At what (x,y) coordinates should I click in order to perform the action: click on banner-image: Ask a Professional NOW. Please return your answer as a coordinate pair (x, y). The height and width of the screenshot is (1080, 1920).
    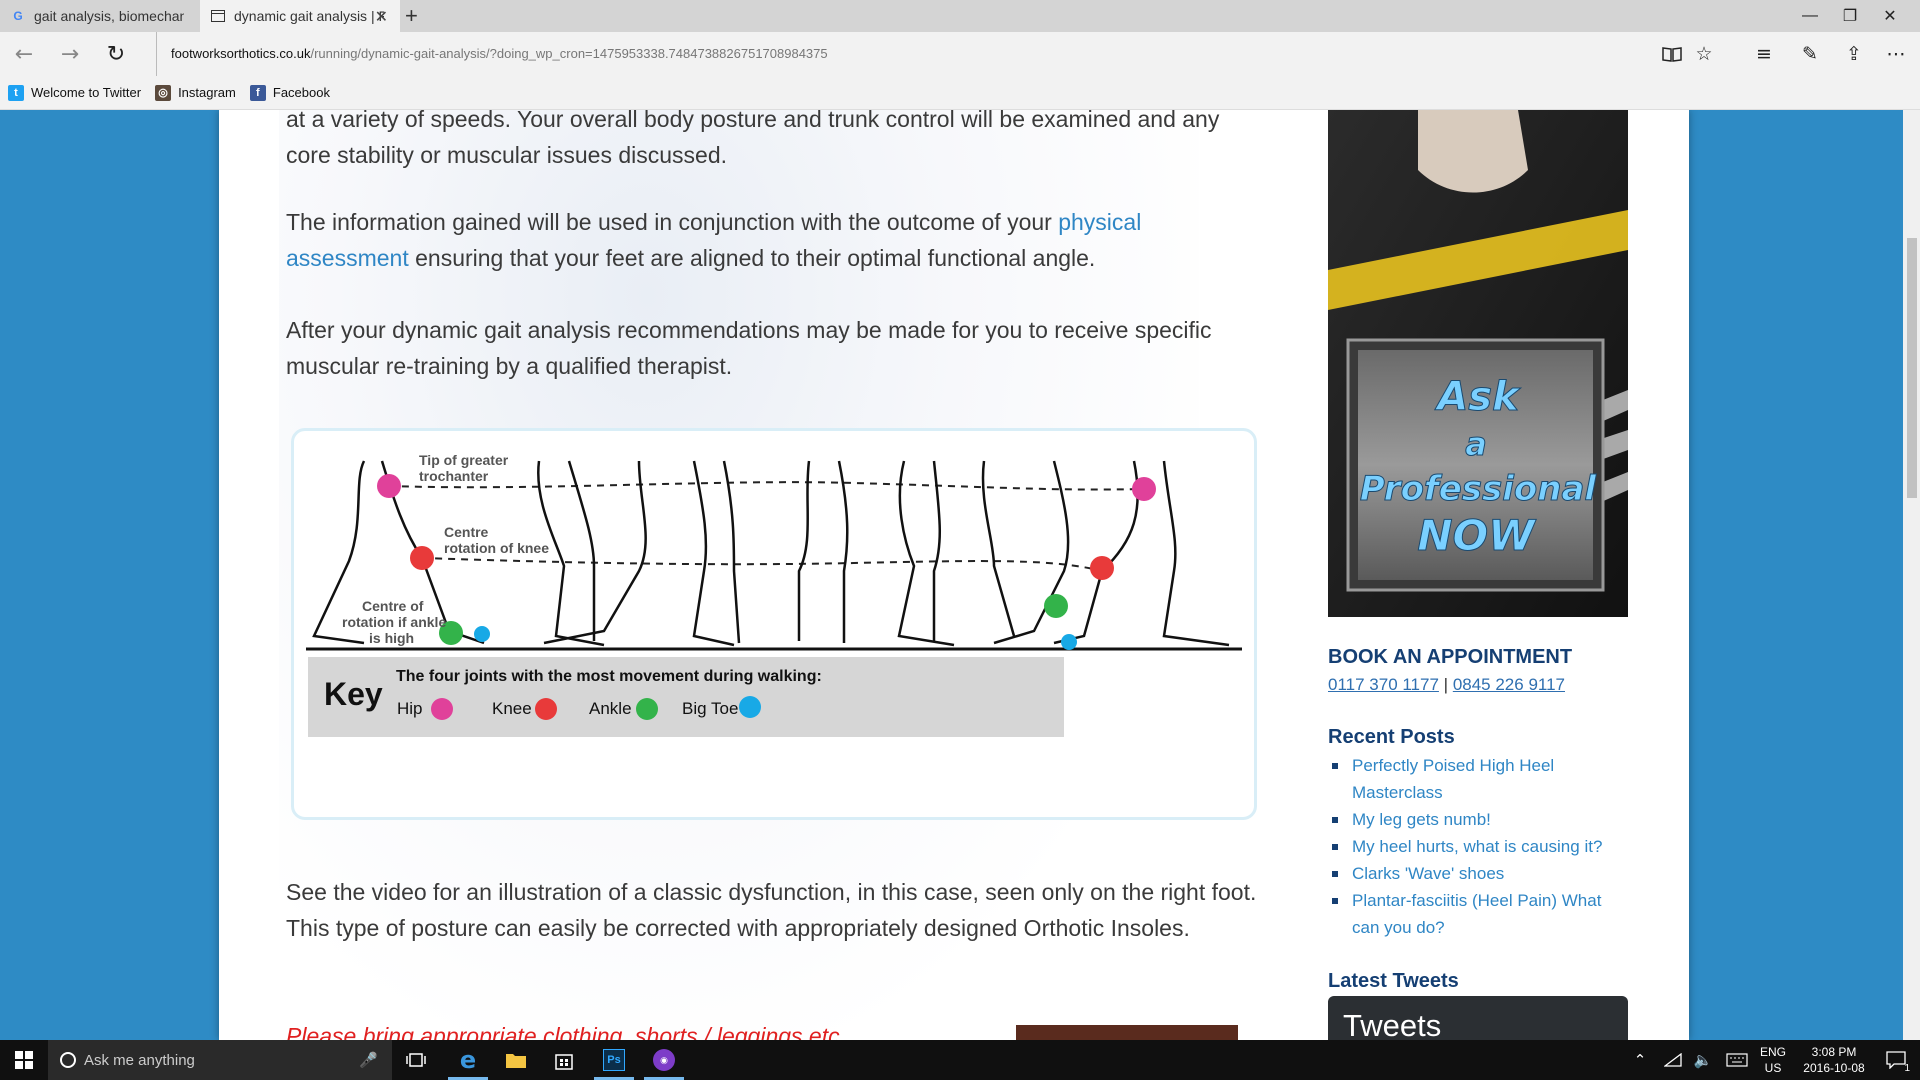
    Looking at the image, I should click on (1478, 363).